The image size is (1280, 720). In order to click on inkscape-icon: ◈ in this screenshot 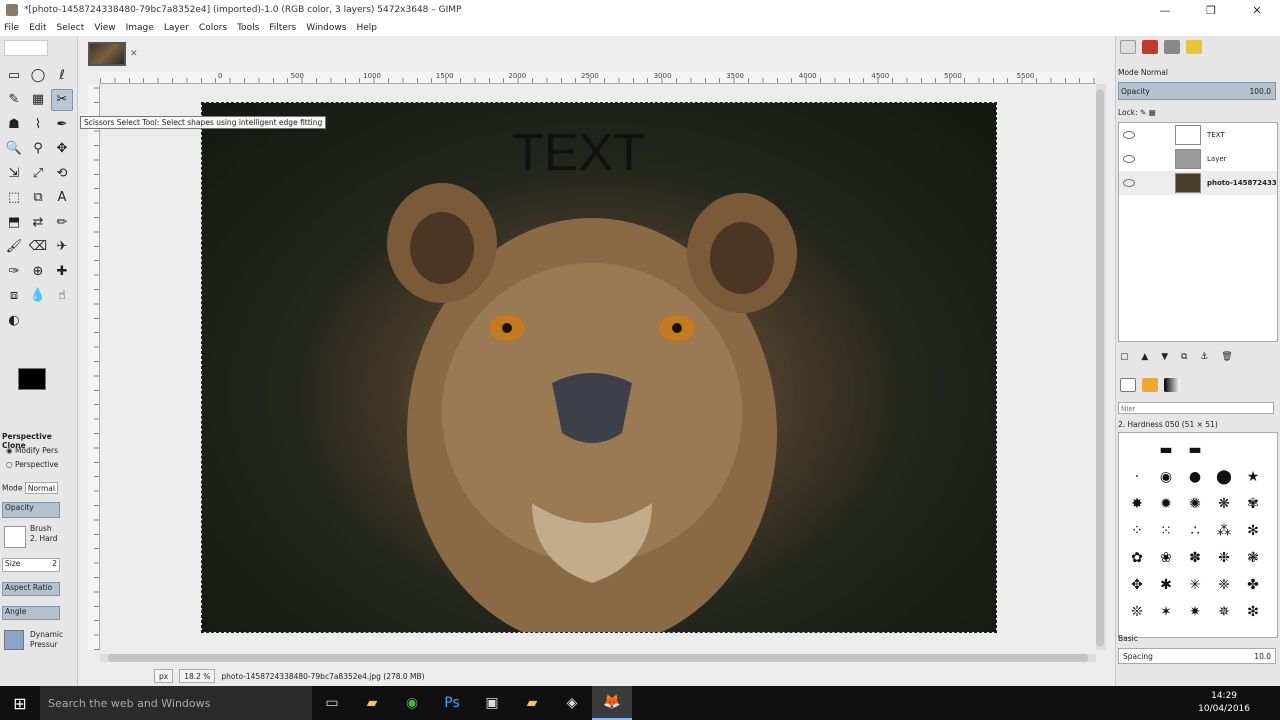, I will do `click(572, 703)`.